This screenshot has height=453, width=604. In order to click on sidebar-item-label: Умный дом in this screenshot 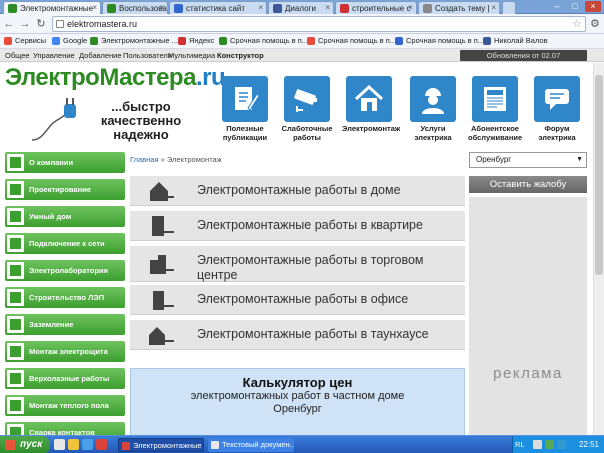, I will do `click(50, 216)`.